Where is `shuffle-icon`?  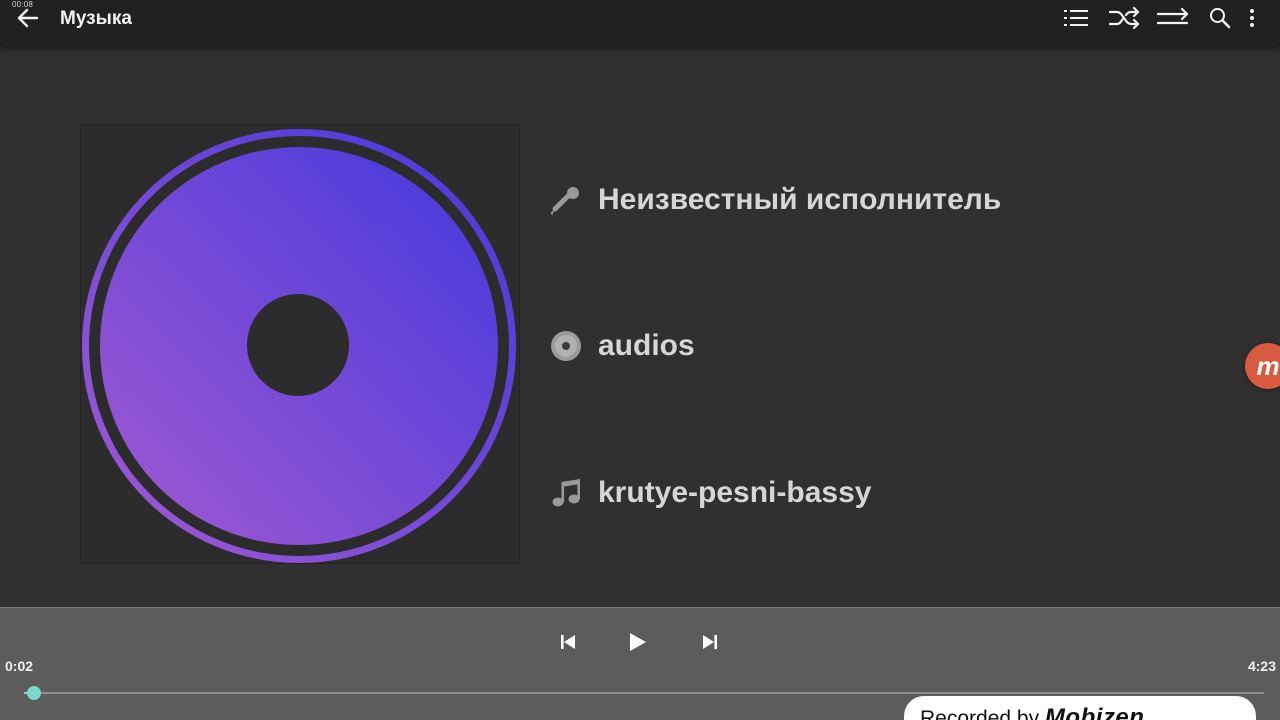 shuffle-icon is located at coordinates (1124, 18).